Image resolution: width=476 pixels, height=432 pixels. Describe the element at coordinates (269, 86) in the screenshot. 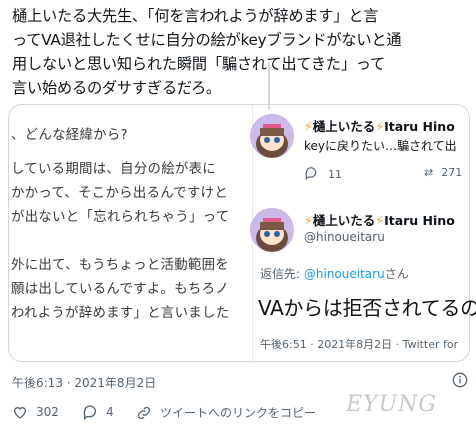

I see `thread-line` at that location.